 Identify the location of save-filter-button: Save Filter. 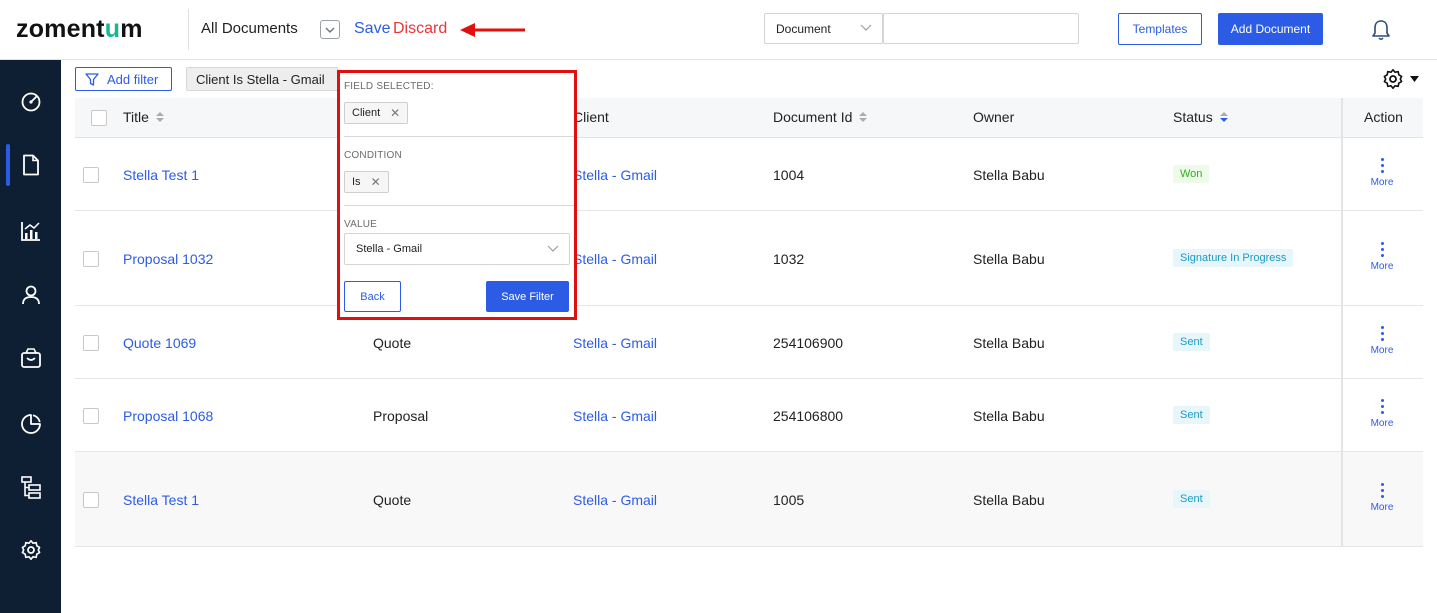
(527, 296).